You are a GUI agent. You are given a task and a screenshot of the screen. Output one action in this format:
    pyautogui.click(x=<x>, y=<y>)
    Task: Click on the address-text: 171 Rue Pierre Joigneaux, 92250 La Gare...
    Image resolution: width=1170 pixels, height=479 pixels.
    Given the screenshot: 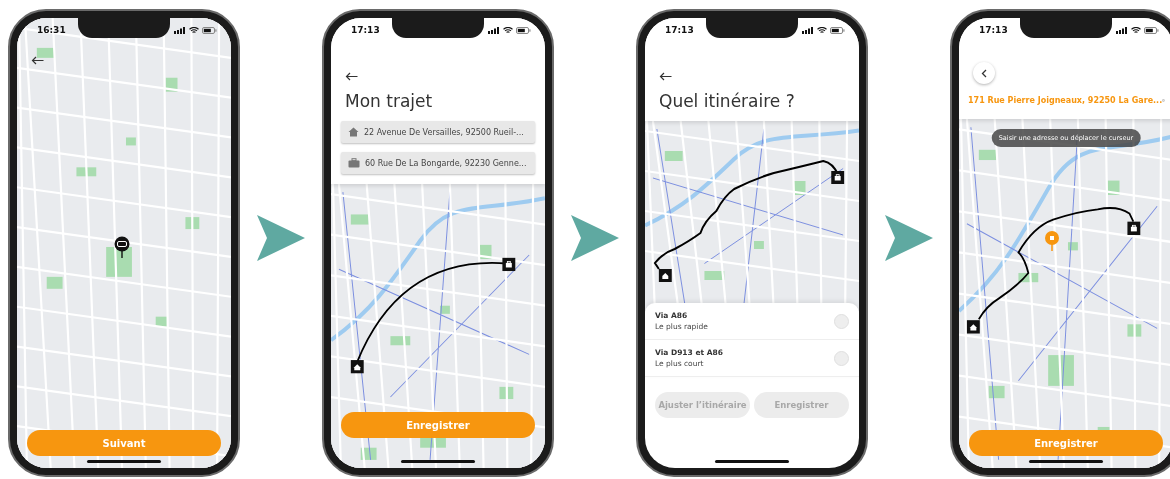 What is the action you would take?
    pyautogui.click(x=1065, y=100)
    